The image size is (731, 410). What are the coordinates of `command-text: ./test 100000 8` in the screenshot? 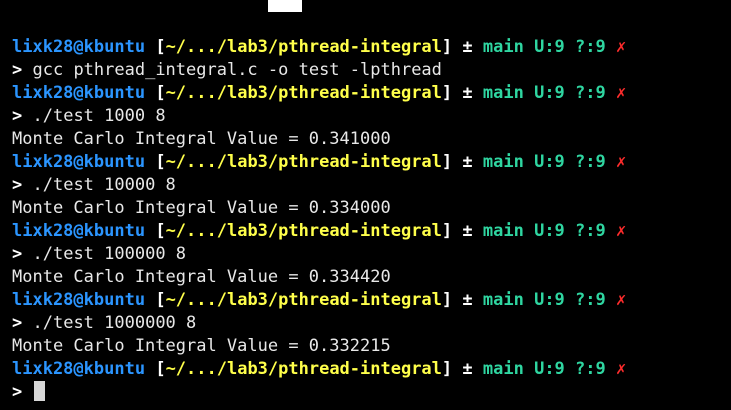 It's located at (109, 254).